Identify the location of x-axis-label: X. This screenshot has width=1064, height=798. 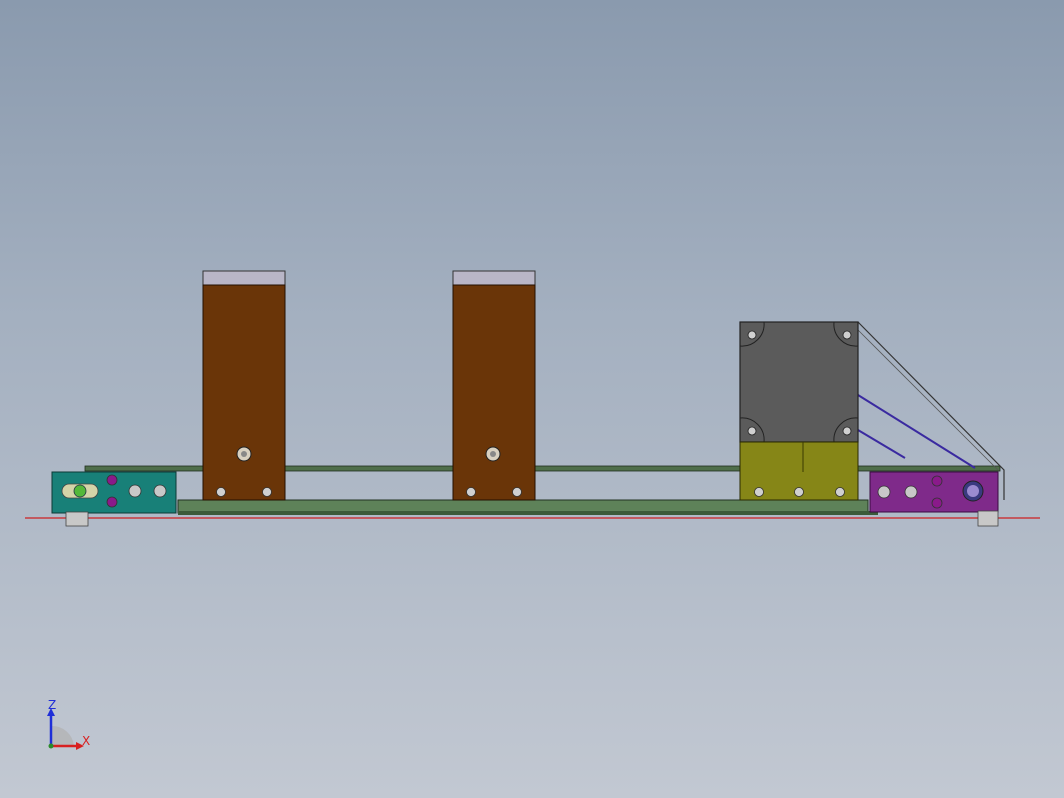
(86, 741).